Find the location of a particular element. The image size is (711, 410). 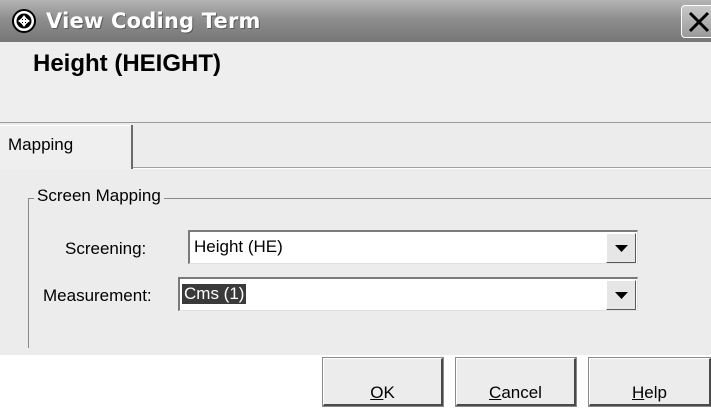

measurement-label: Measurement: is located at coordinates (97, 295).